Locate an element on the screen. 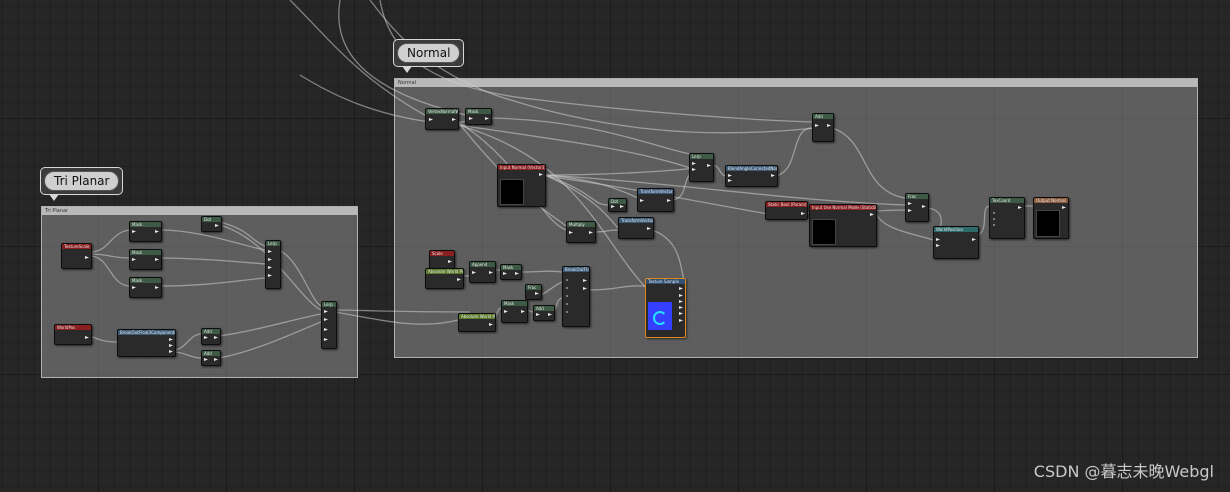 This screenshot has height=492, width=1230. node-tp-texture-scale: TextureScale is located at coordinates (76, 256).